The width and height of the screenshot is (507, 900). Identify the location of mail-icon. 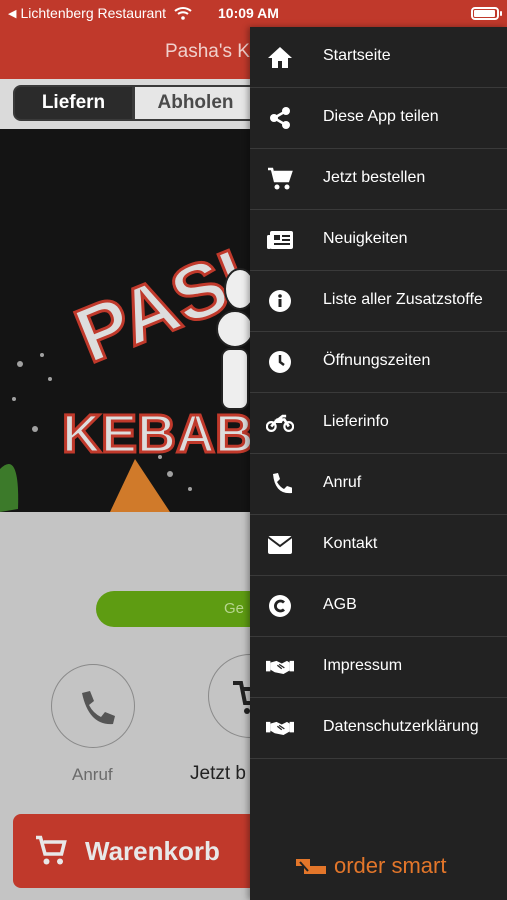
(280, 545).